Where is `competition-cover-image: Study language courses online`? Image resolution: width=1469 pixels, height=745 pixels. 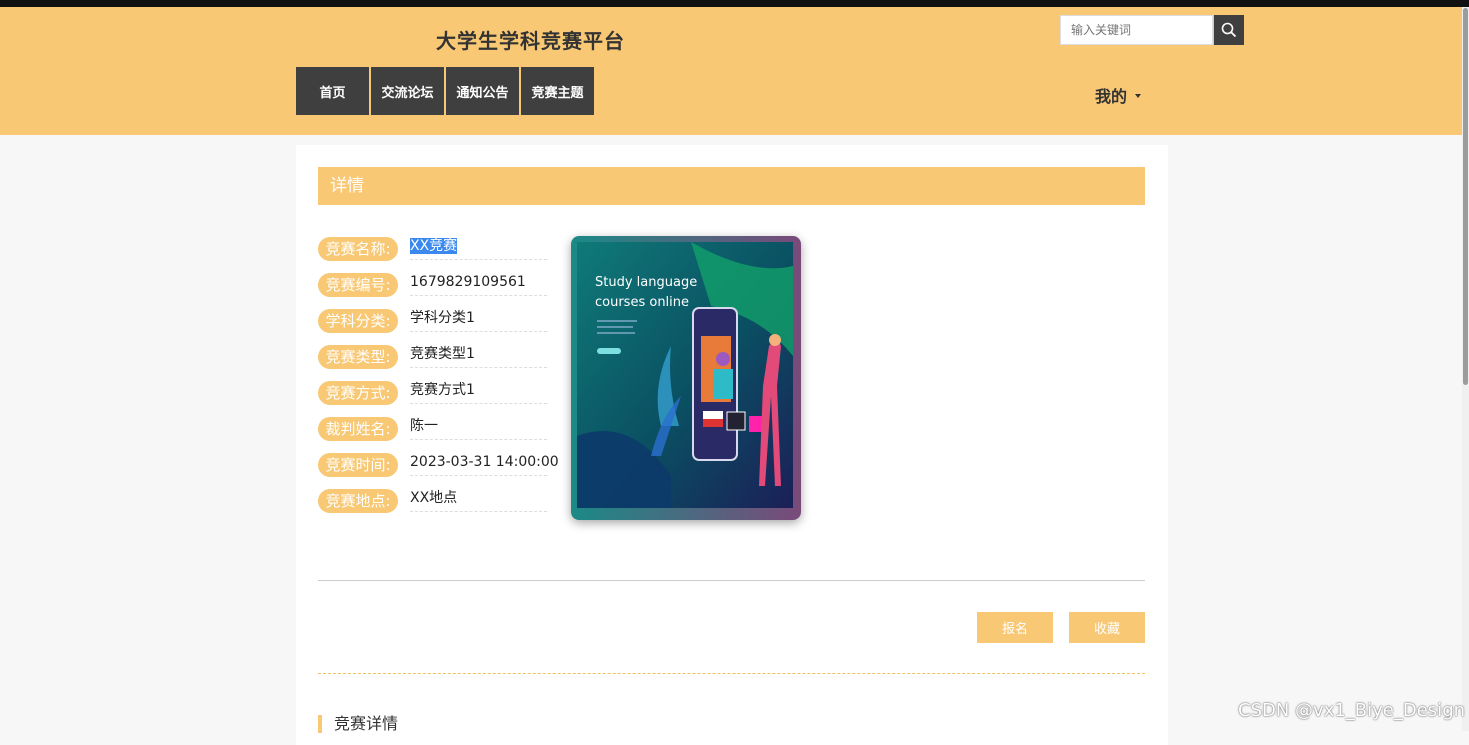 competition-cover-image: Study language courses online is located at coordinates (686, 378).